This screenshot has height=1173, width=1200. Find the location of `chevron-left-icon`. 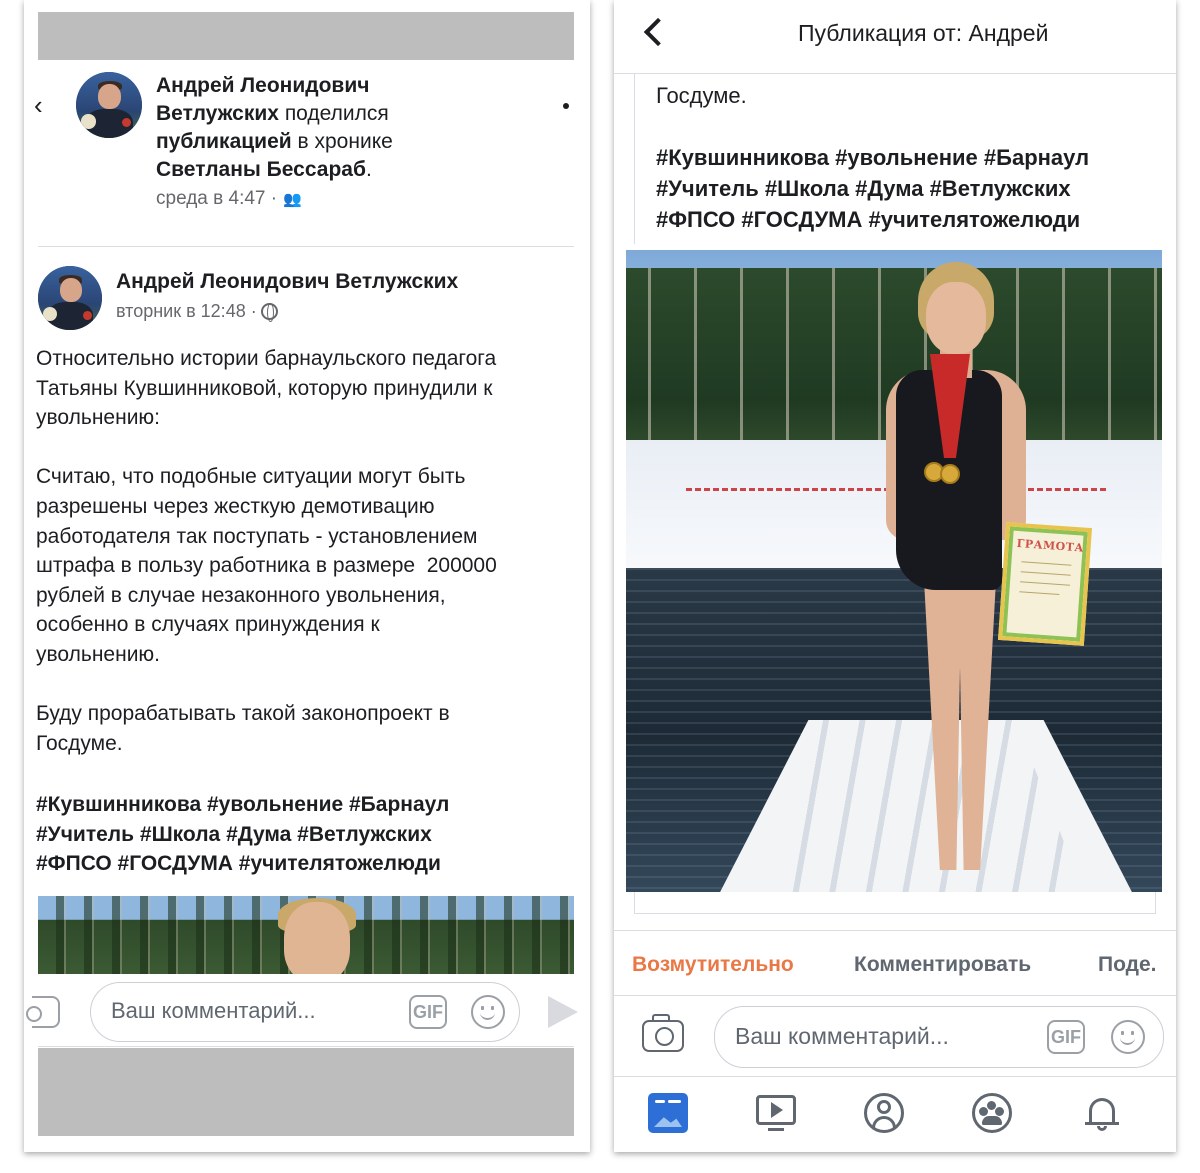

chevron-left-icon is located at coordinates (658, 32).